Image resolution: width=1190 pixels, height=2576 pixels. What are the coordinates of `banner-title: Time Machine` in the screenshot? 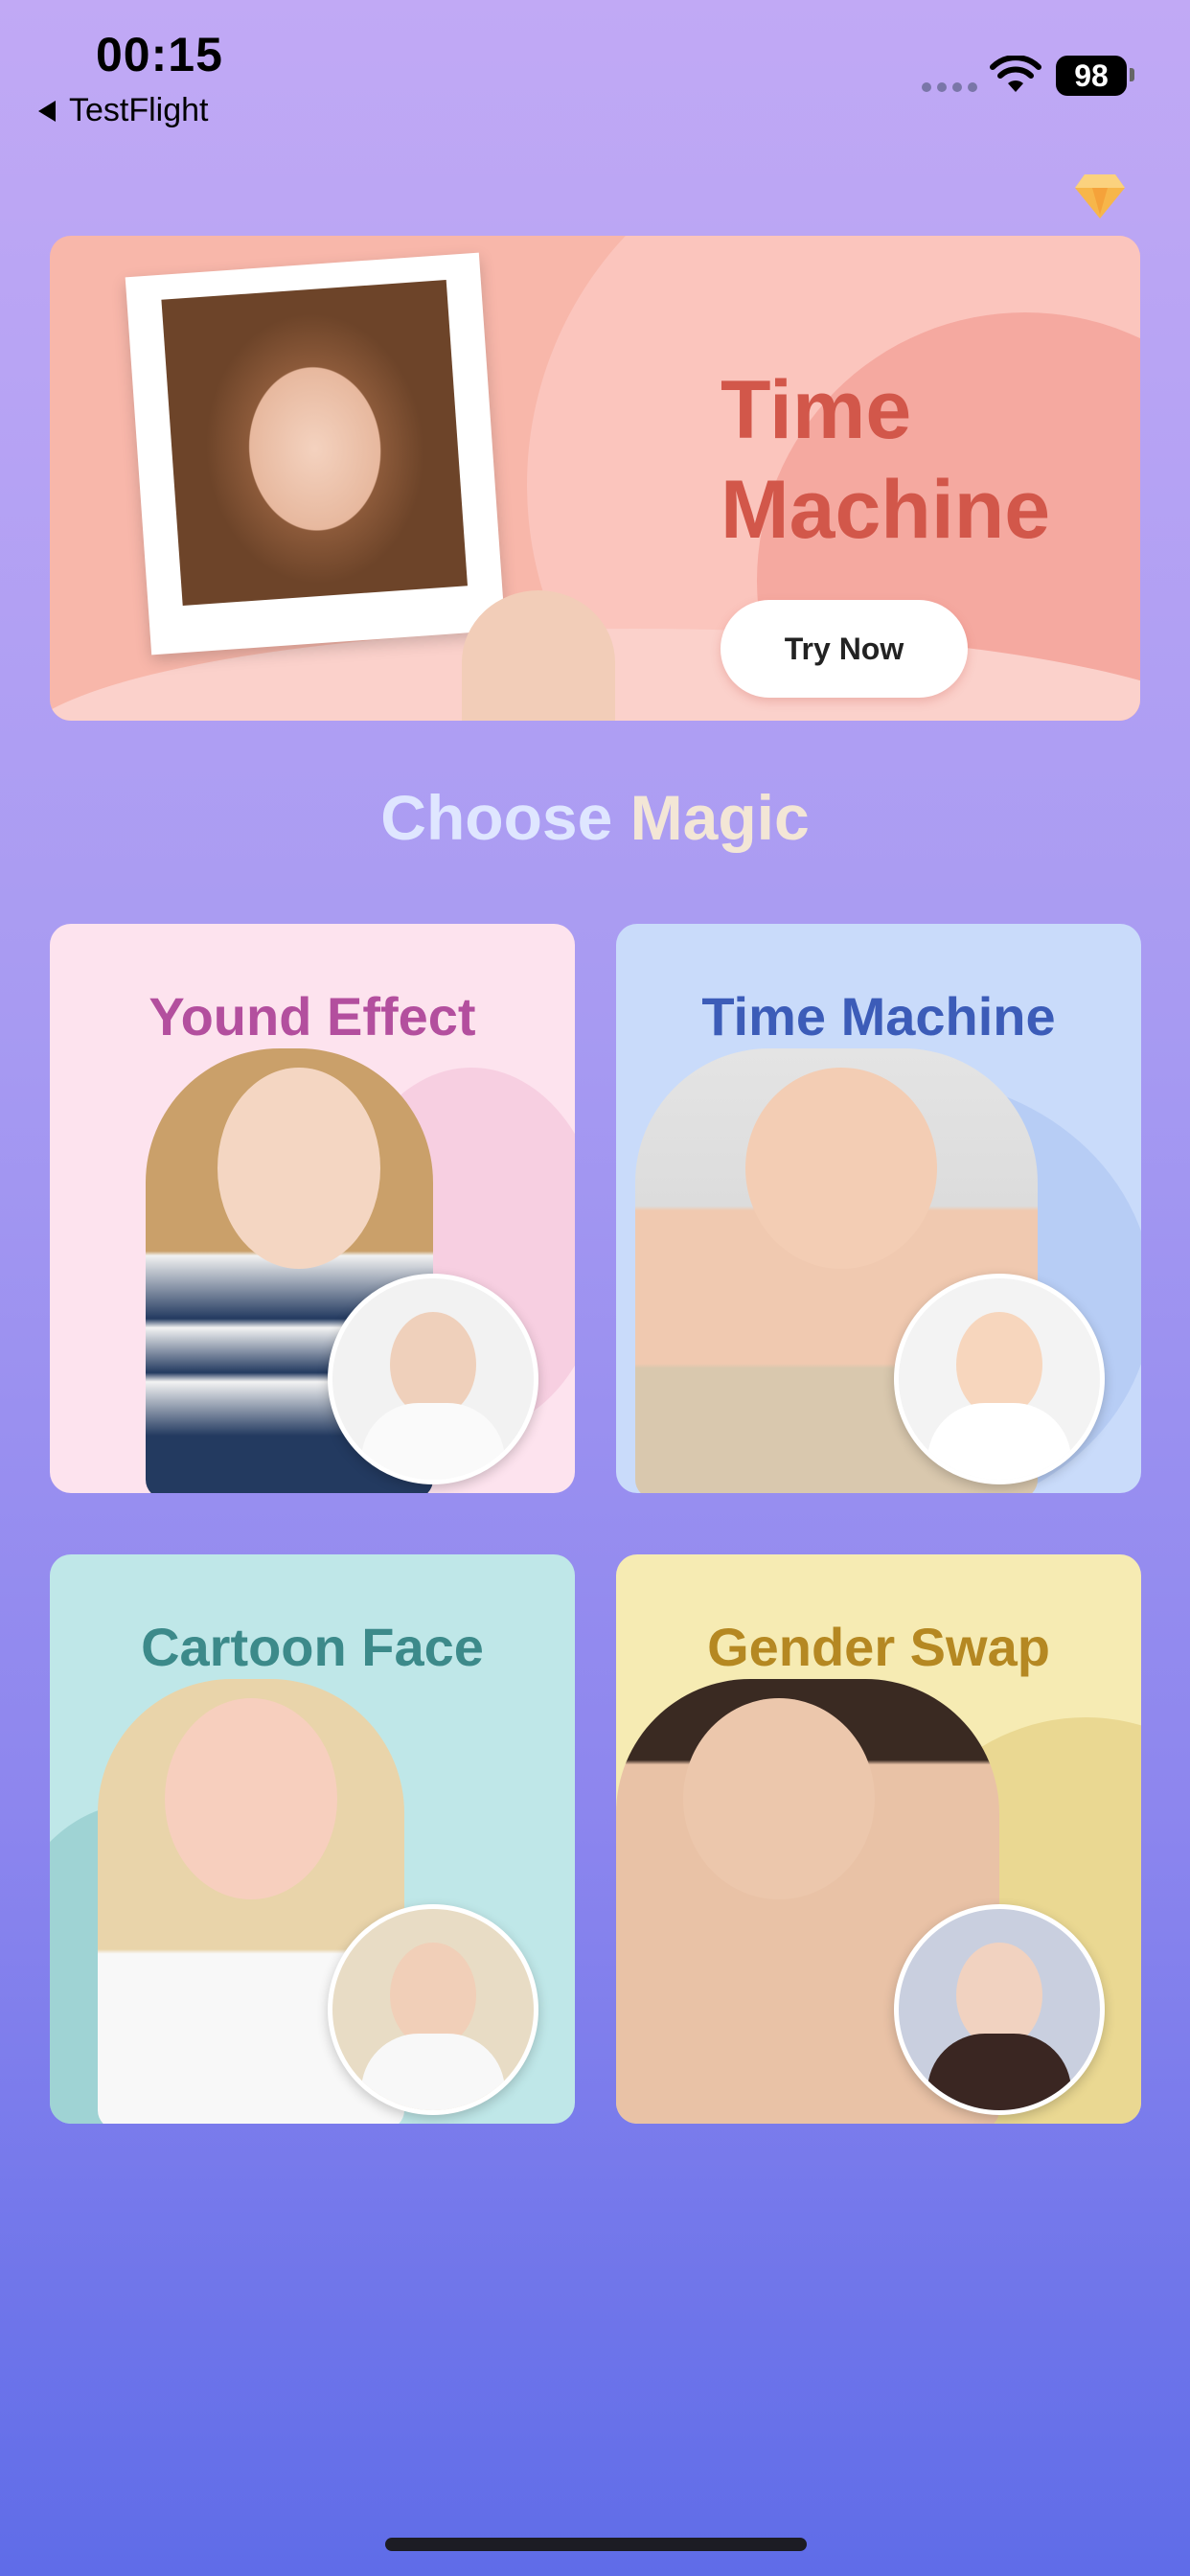 It's located at (886, 460).